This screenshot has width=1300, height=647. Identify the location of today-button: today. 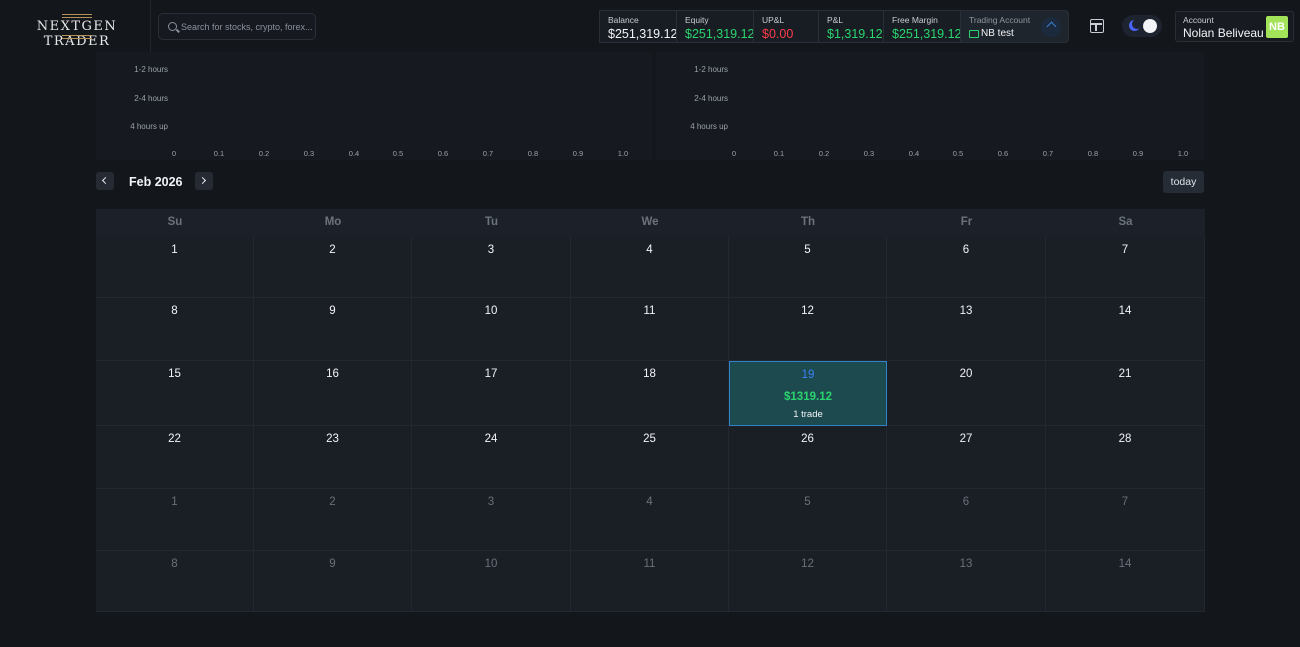
(1183, 182).